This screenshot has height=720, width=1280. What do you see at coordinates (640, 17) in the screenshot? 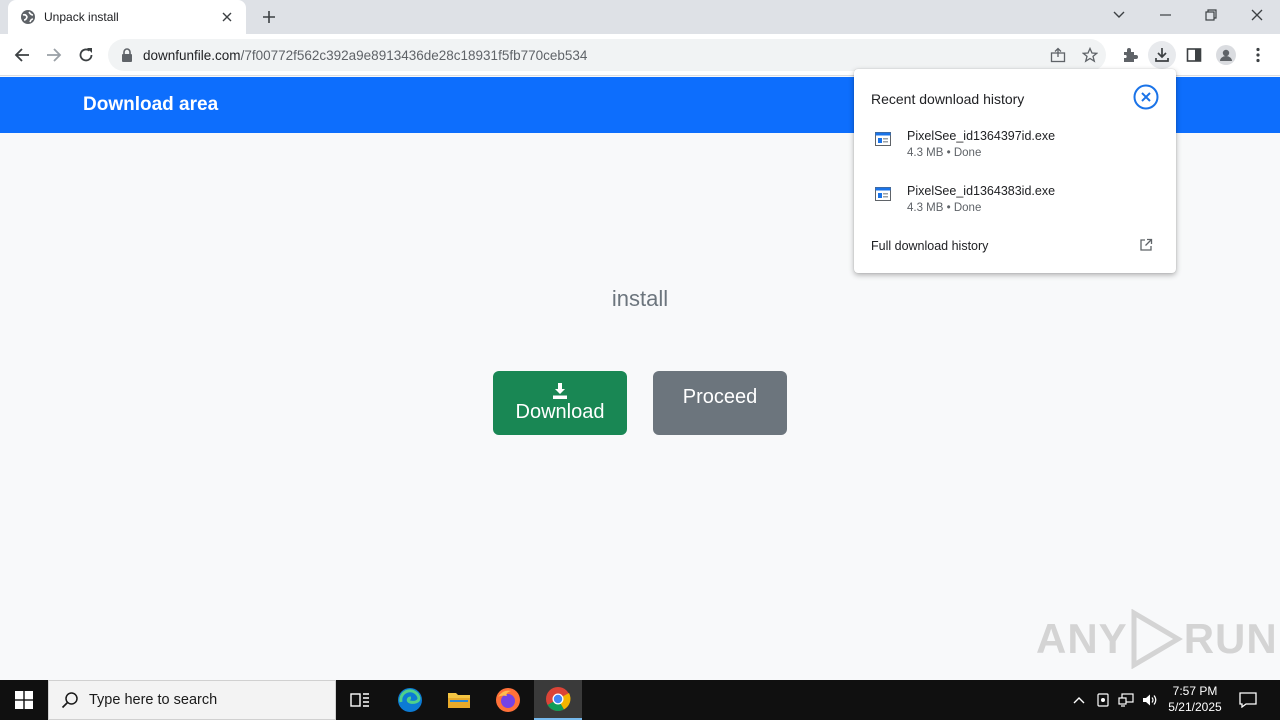
I see `tab-strip: Unpack install` at bounding box center [640, 17].